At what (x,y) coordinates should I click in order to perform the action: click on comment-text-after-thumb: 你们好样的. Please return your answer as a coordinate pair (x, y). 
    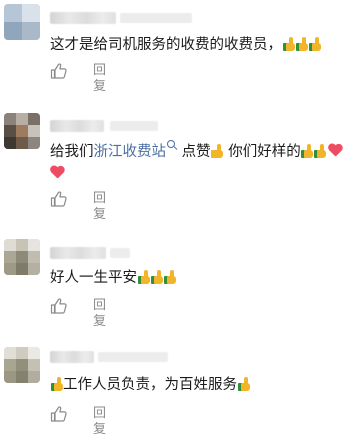
    Looking at the image, I should click on (262, 152).